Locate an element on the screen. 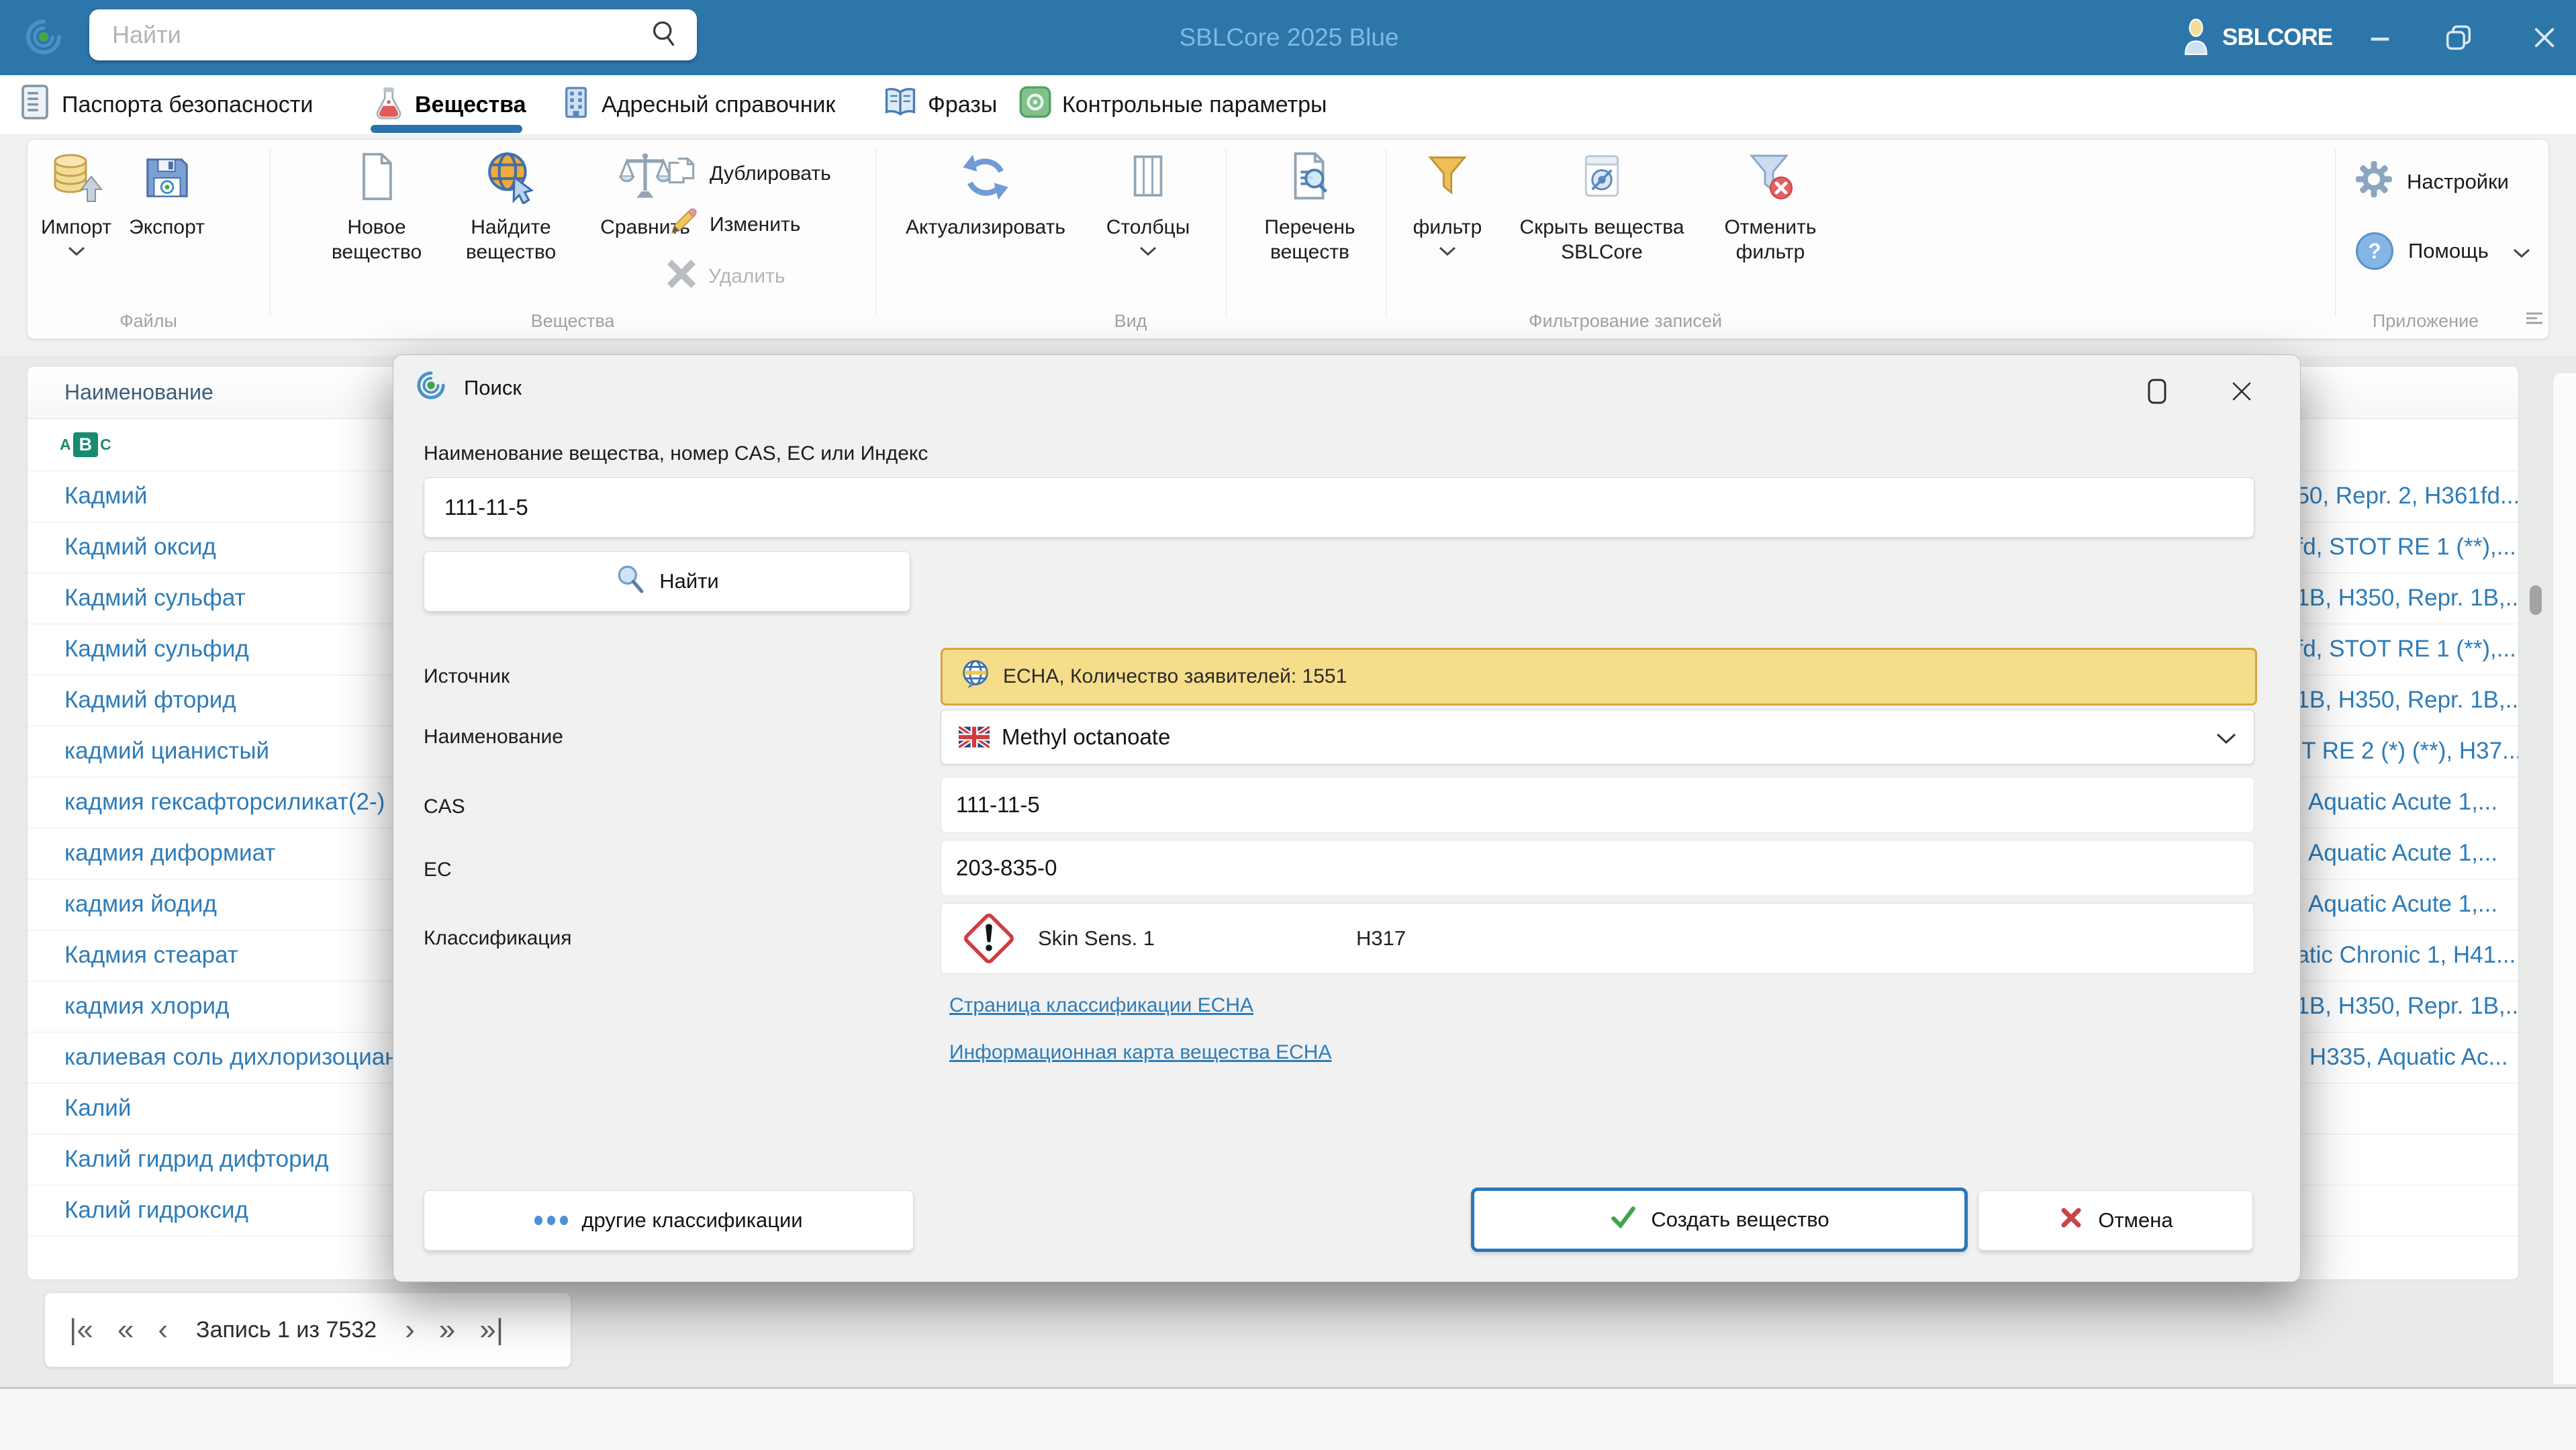 The width and height of the screenshot is (2576, 1450). window-bottom-strip is located at coordinates (1288, 1419).